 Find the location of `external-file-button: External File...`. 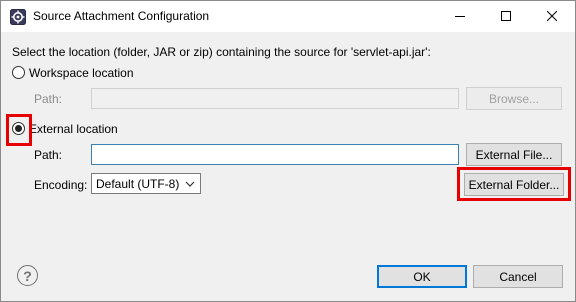

external-file-button: External File... is located at coordinates (514, 154).